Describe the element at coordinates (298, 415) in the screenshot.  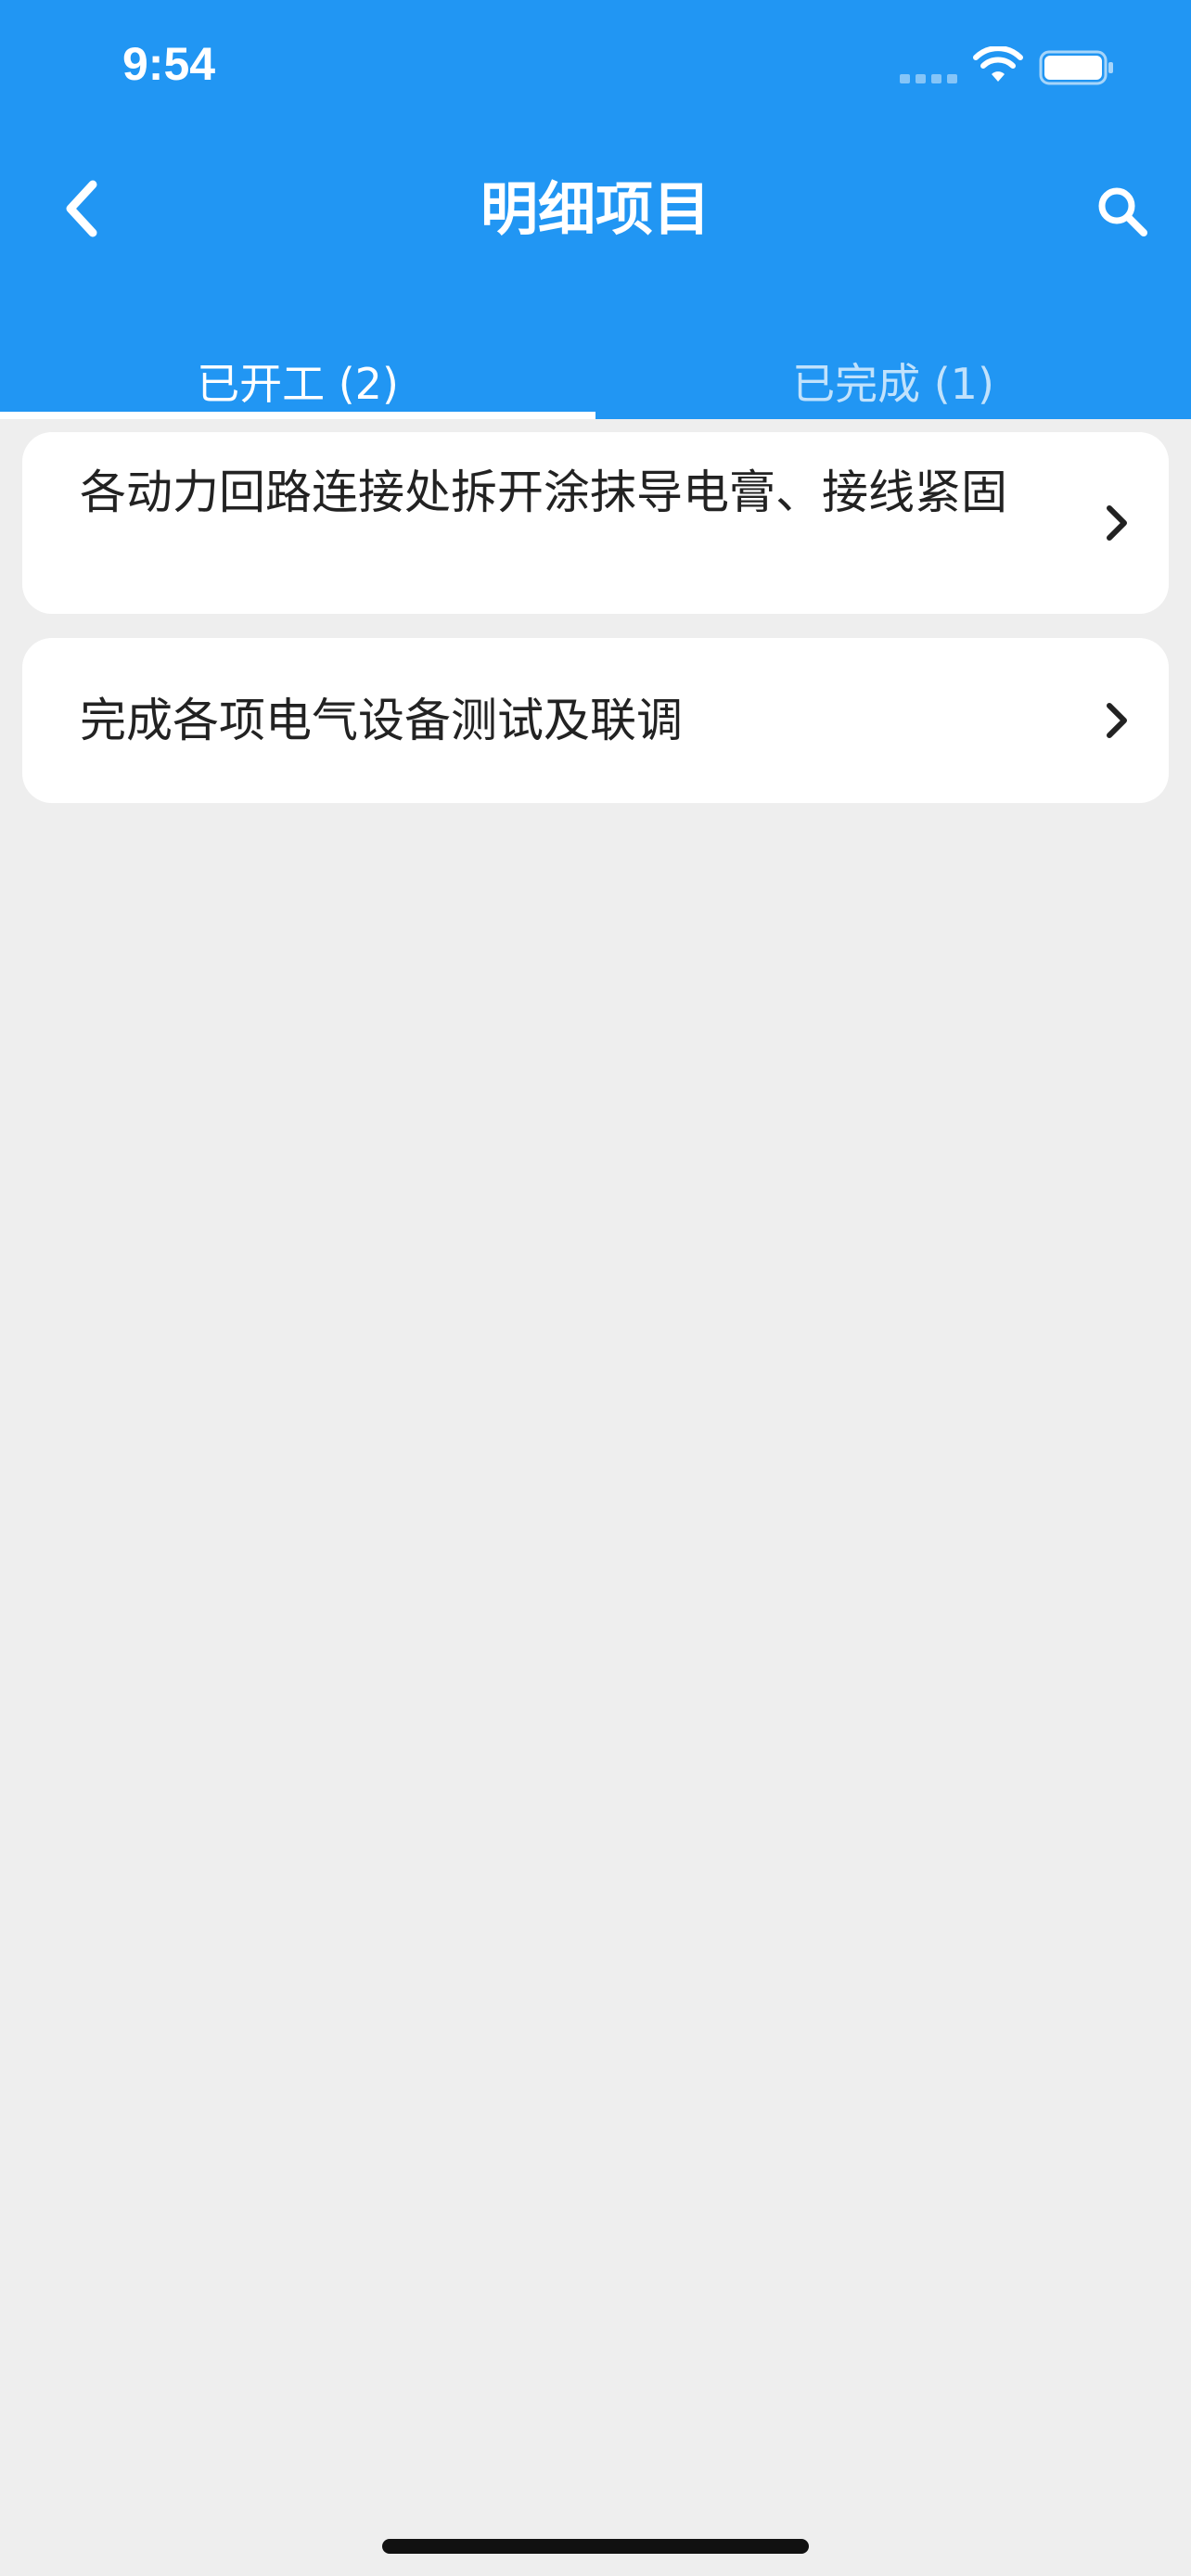
I see `active-tab-indicator` at that location.